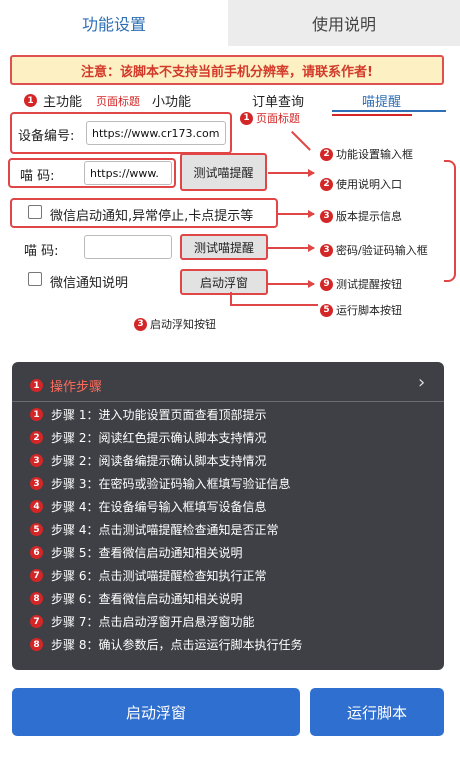  Describe the element at coordinates (152, 216) in the screenshot. I see `wechat-notify-label: 微信启动通知,异常停止,卡点提示等` at that location.